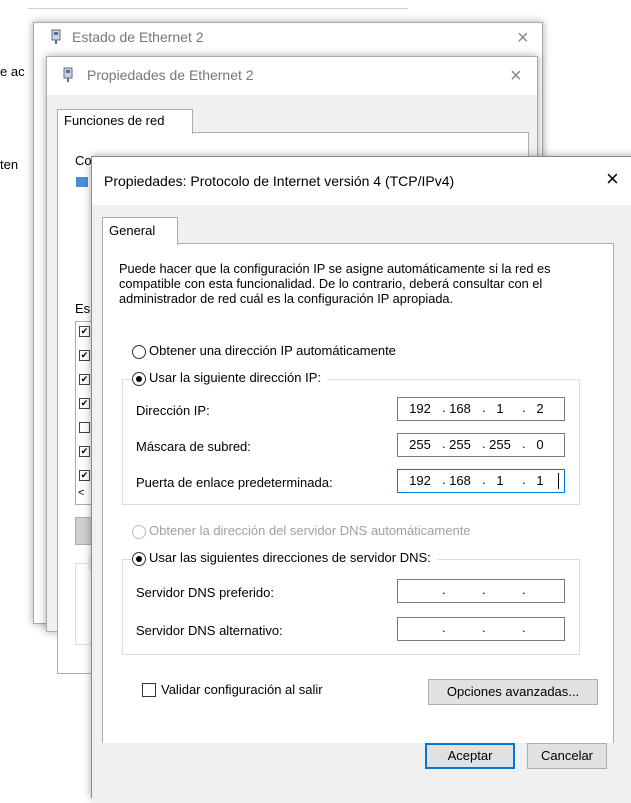 This screenshot has height=803, width=631. What do you see at coordinates (500, 408) in the screenshot?
I see `ip-address-octet-3: 1` at bounding box center [500, 408].